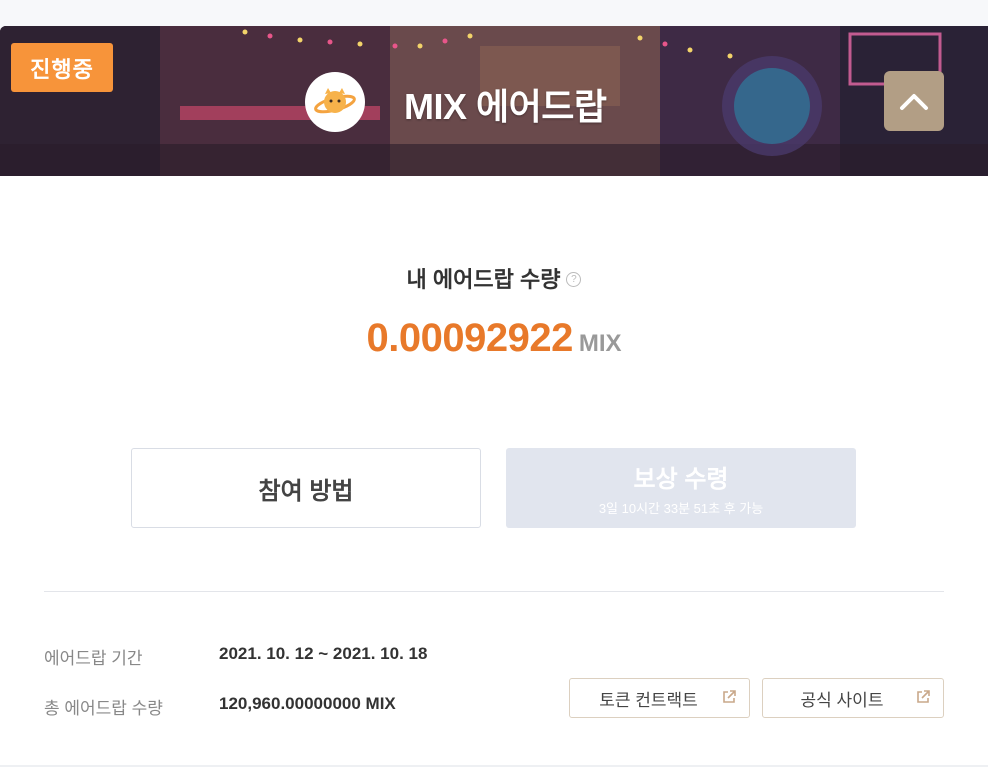 Image resolution: width=988 pixels, height=767 pixels. I want to click on period-label: 에어드랍 기간, so click(93, 658).